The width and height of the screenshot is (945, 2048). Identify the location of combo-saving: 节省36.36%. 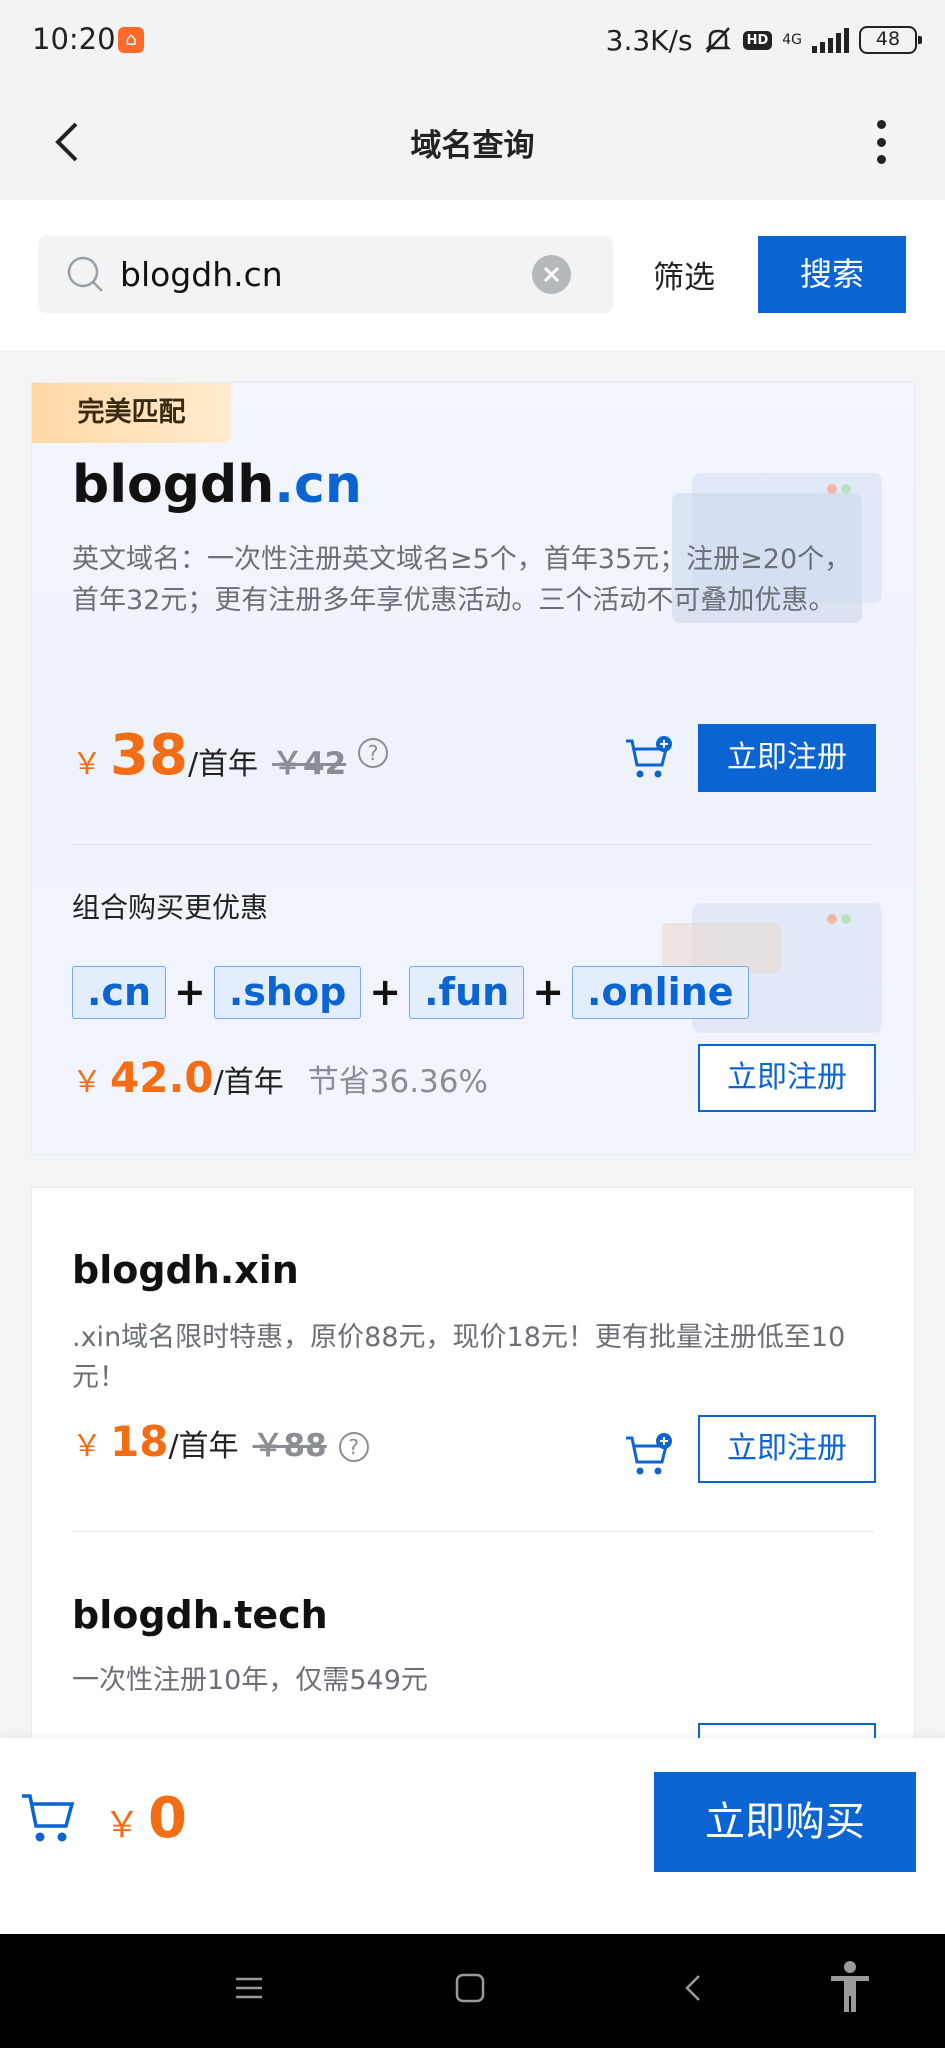
(397, 1082).